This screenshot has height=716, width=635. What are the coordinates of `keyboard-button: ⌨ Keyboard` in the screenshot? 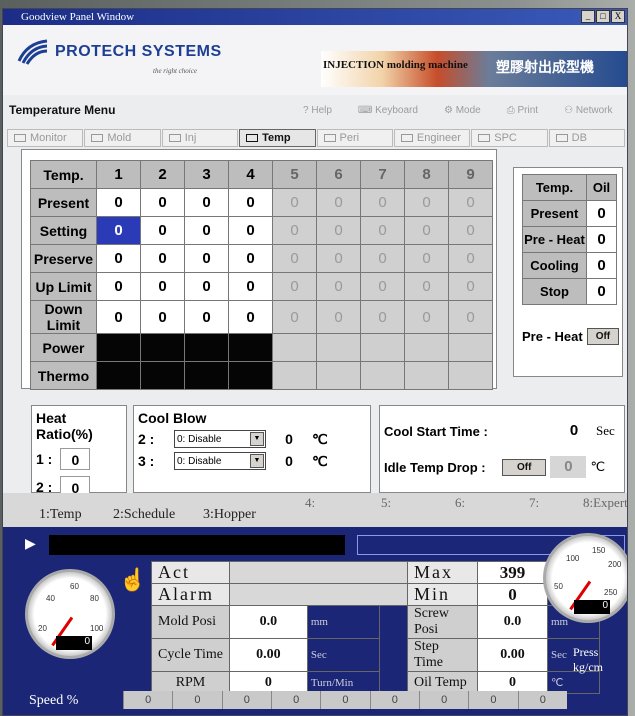 It's located at (388, 110).